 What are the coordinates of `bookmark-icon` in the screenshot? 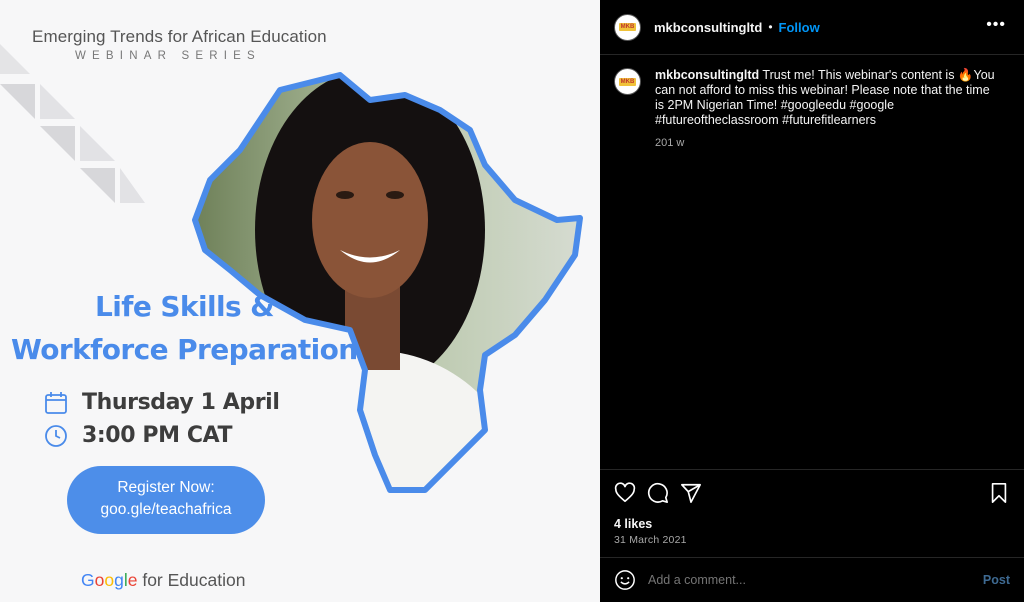 It's located at (999, 493).